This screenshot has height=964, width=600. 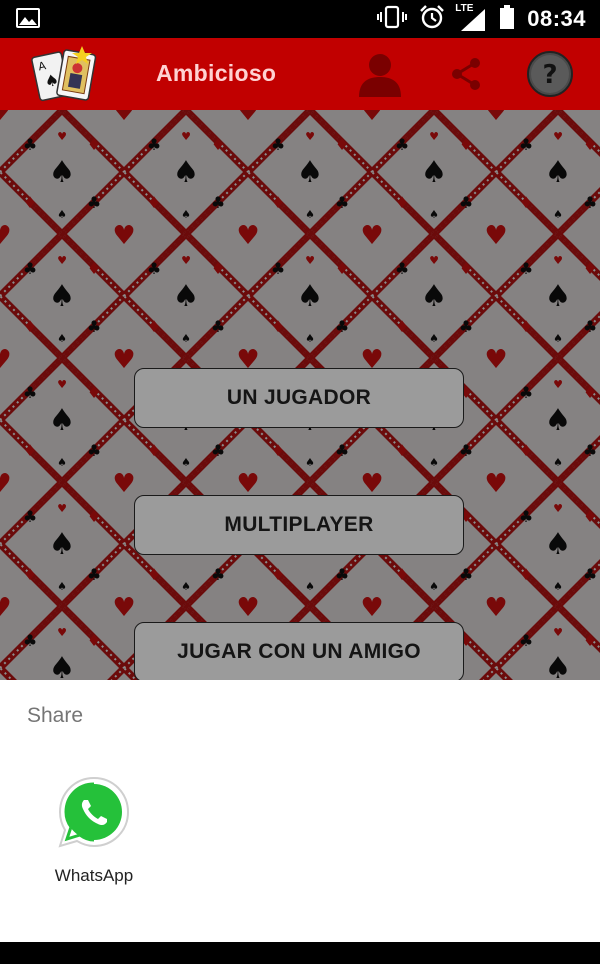 I want to click on battery-icon, so click(x=507, y=19).